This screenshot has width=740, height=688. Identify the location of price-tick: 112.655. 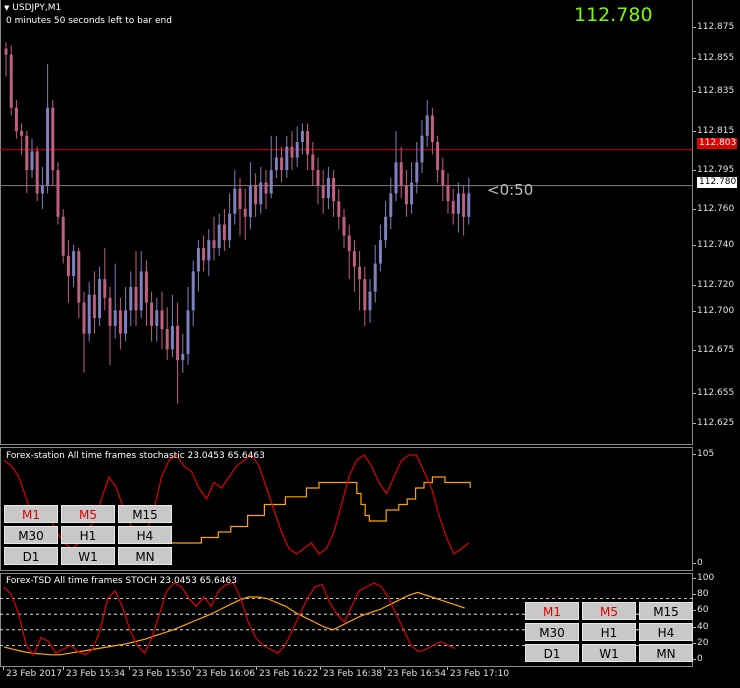
(713, 393).